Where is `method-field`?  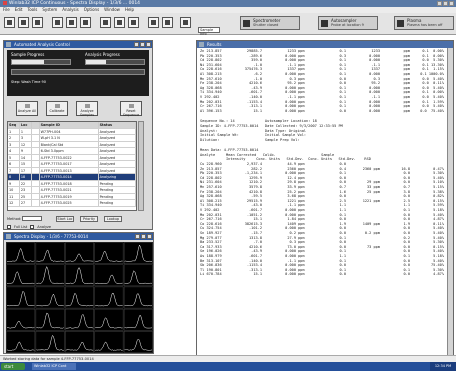
method-field is located at coordinates (32, 218).